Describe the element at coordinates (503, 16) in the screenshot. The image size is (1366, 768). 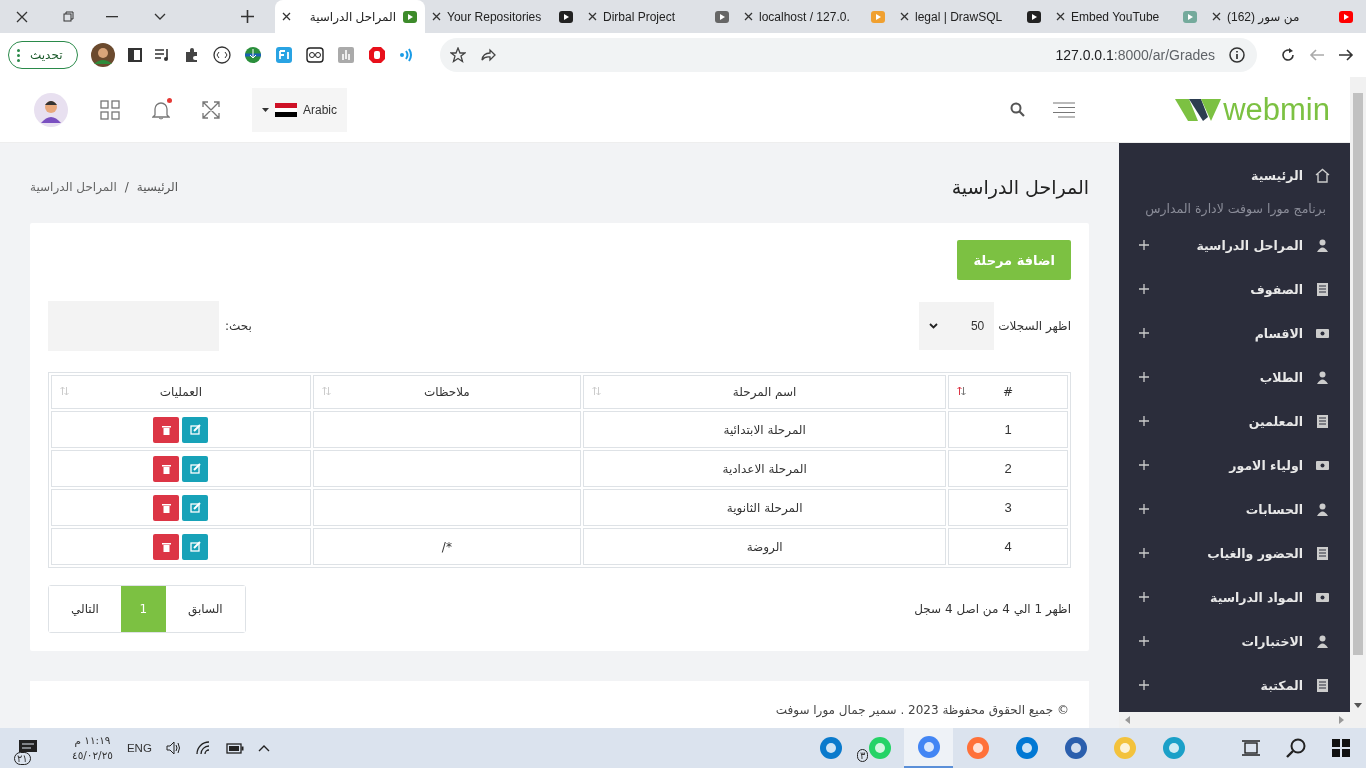
I see `browser-tab: Your Repositories` at that location.